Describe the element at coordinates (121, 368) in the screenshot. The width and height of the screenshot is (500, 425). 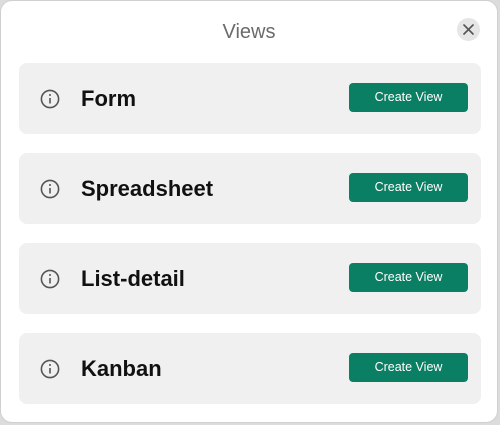
I see `view-name: Kanban` at that location.